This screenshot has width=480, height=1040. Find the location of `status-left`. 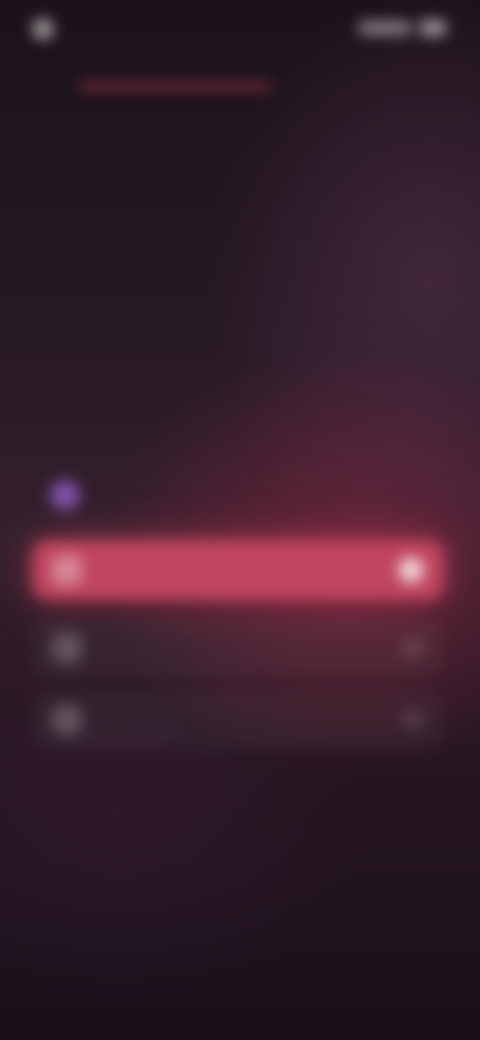

status-left is located at coordinates (68, 29).